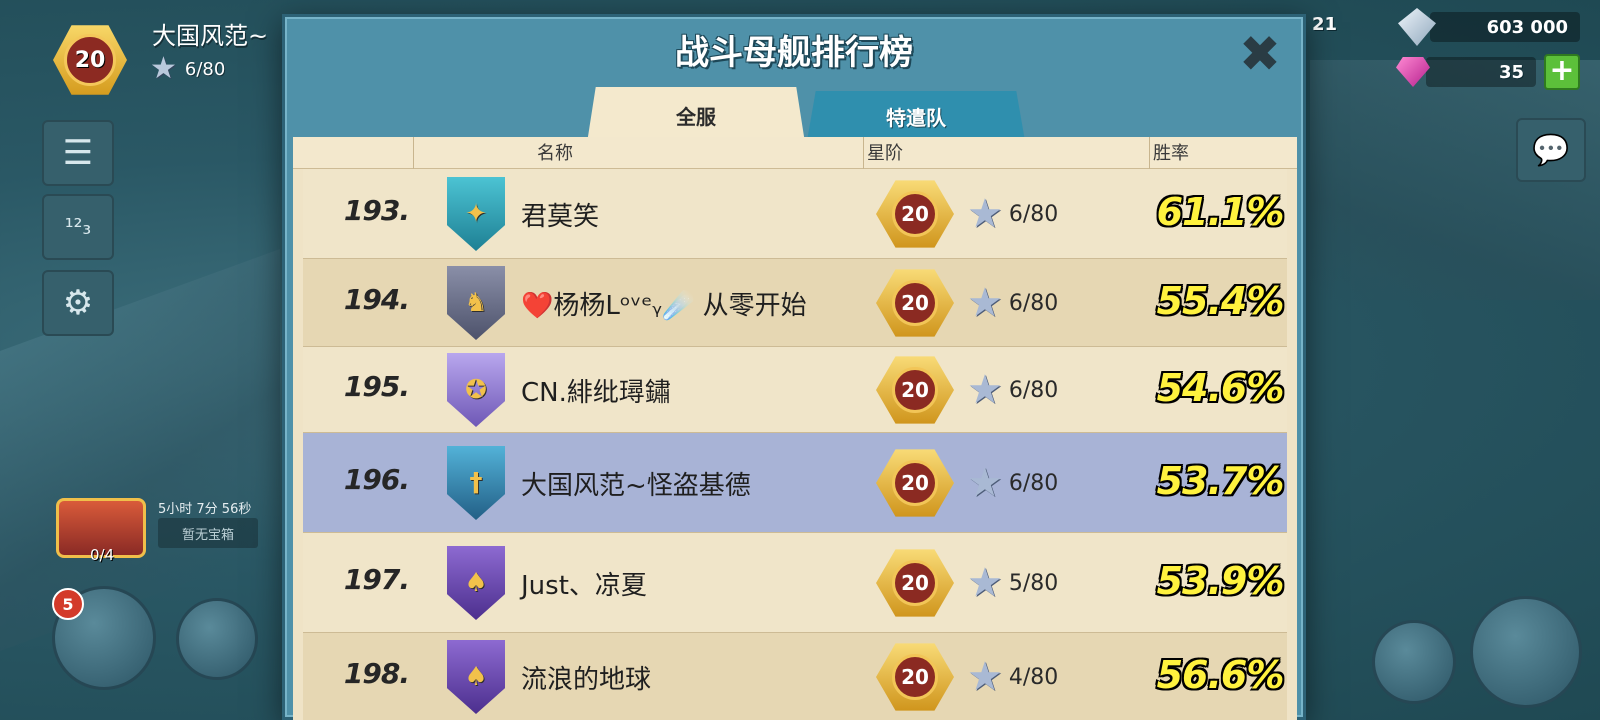 This screenshot has width=1600, height=720. I want to click on gem-resource: 35 +, so click(1488, 72).